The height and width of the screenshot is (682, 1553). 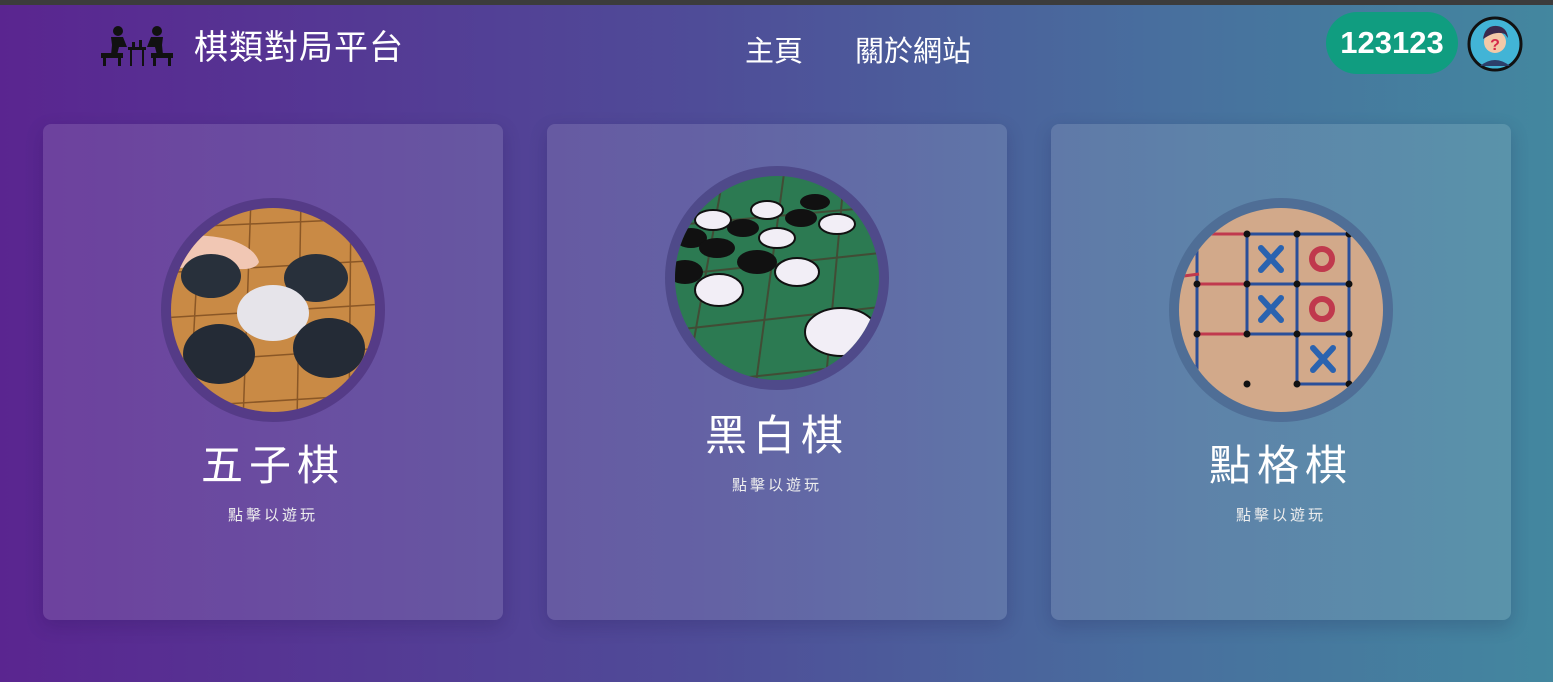 I want to click on nav-about-link: 關於網站, so click(x=913, y=49).